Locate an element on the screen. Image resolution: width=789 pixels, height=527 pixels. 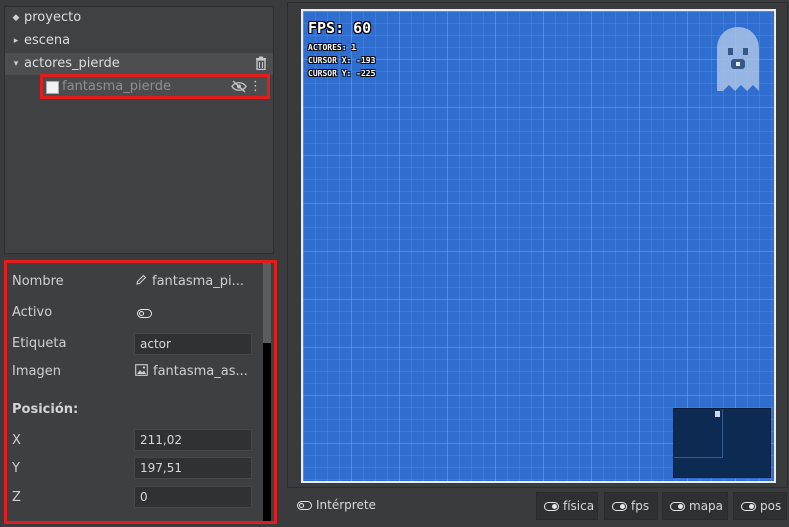
tree-item-escena: ▸ escena is located at coordinates (139, 41).